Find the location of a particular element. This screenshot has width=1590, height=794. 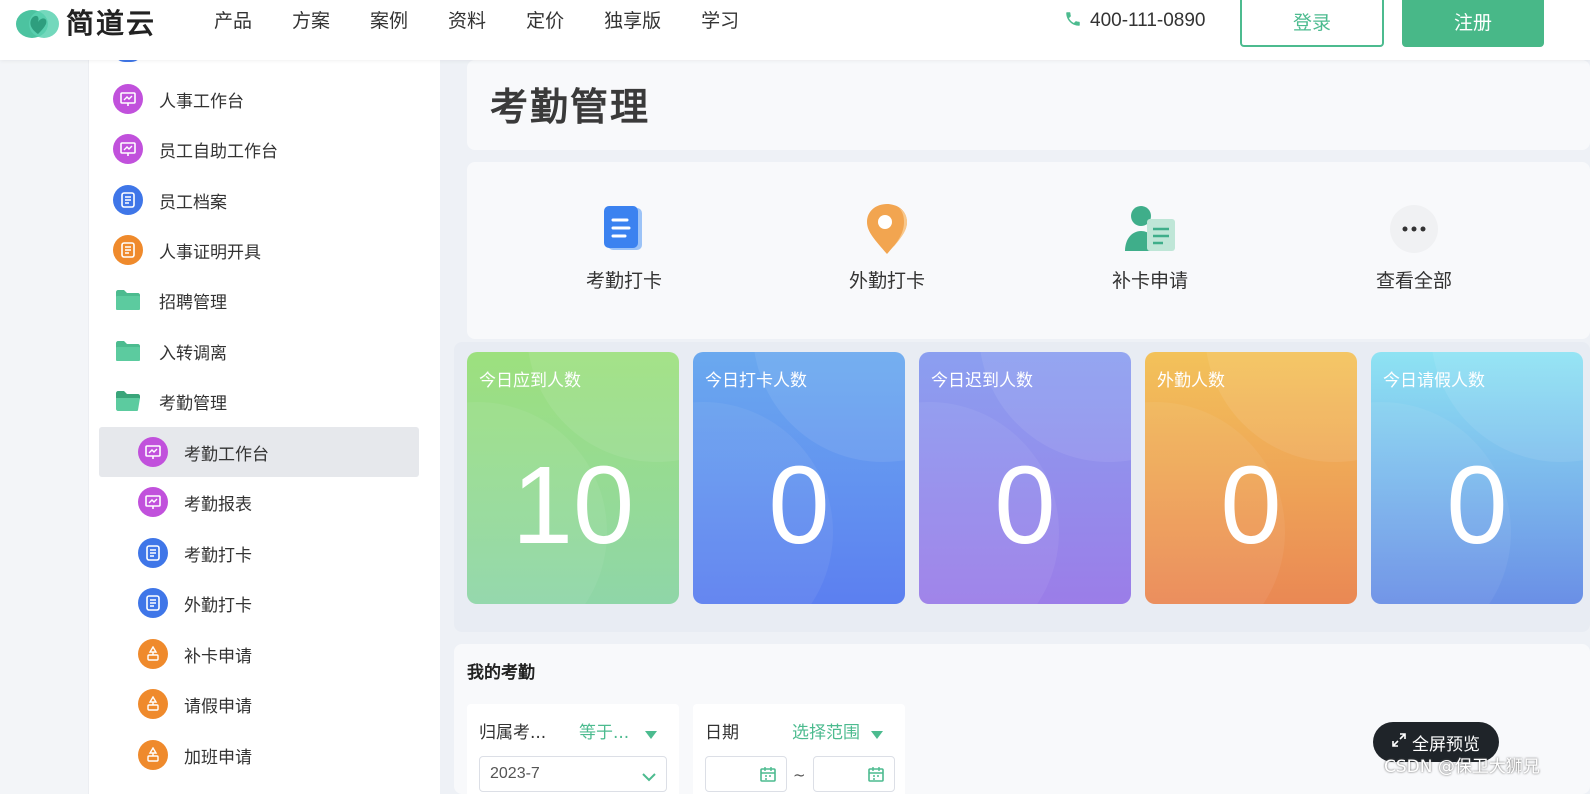

nav-item-case: 案例 is located at coordinates (389, 21).